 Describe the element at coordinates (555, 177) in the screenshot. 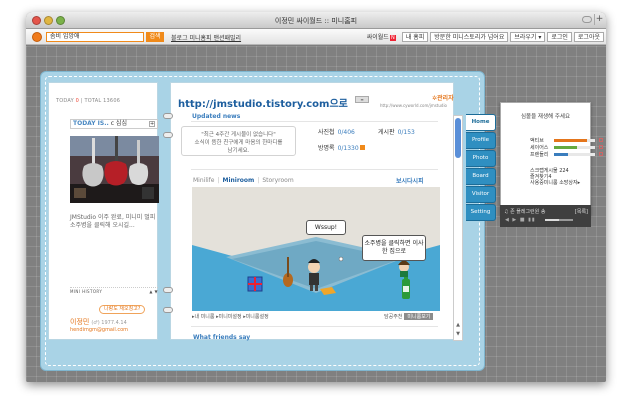

I see `panel-lines: 스크랩게시물 224 즐겨찾기4 사용중미니룸 소망상자▸` at that location.